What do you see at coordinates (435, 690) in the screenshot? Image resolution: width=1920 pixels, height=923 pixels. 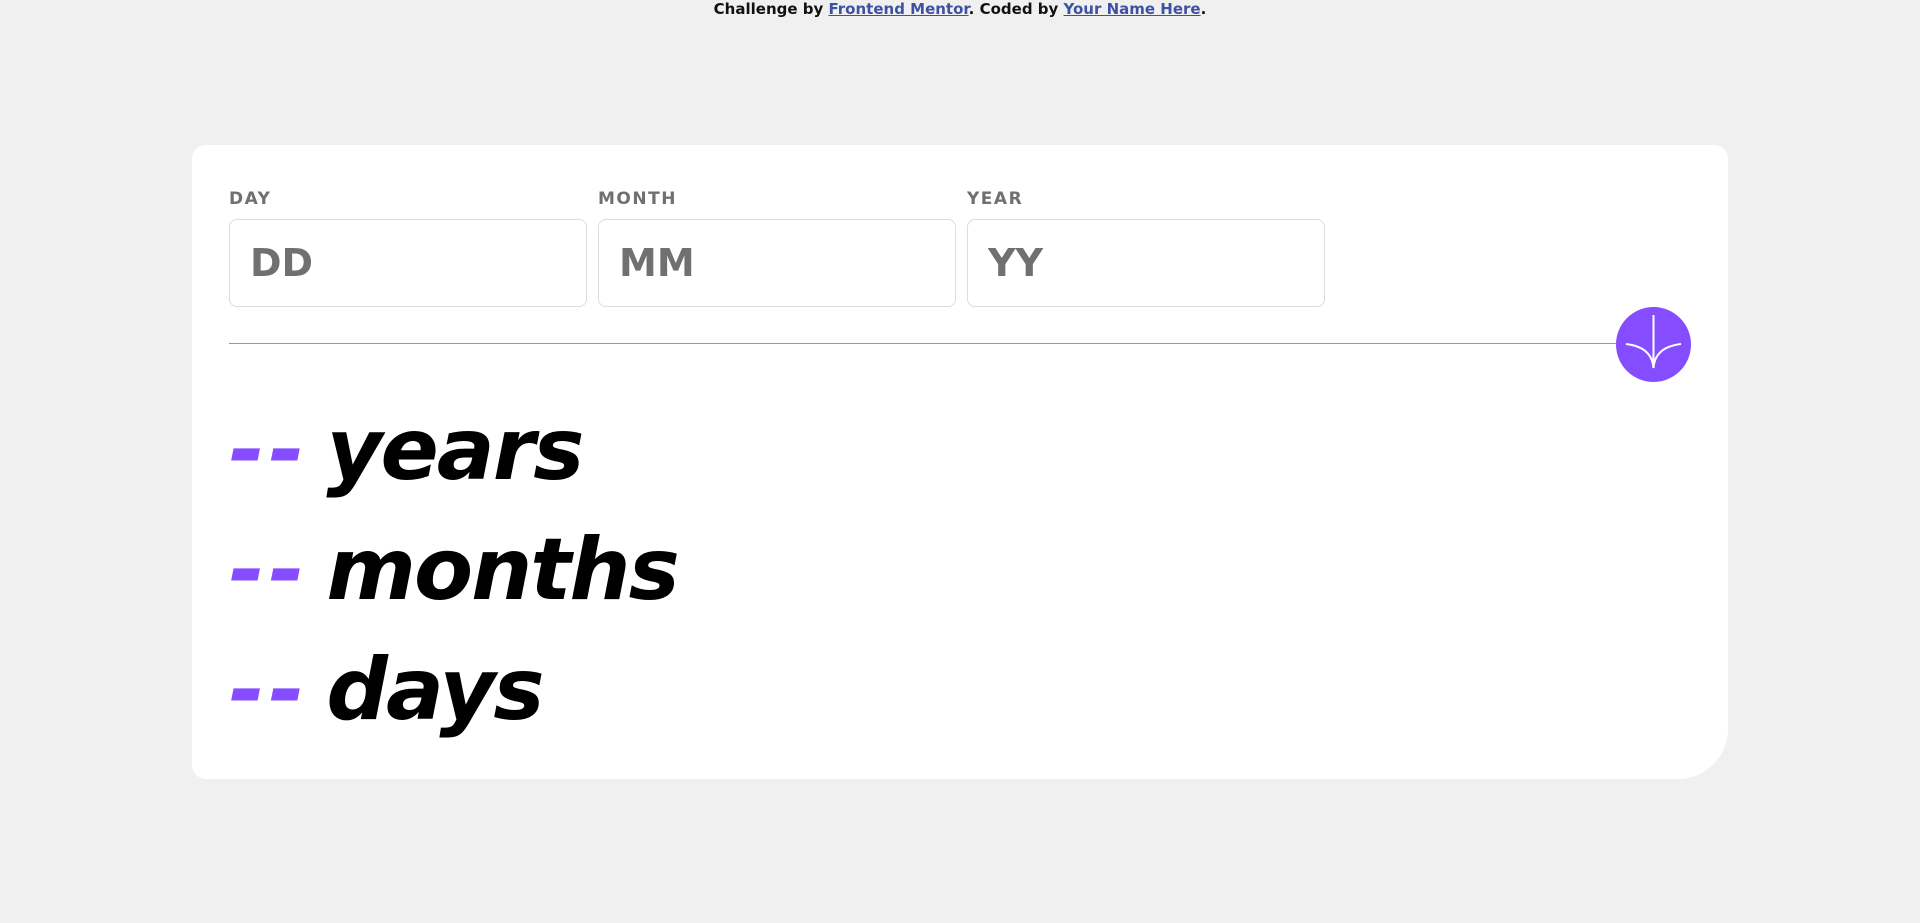 I see `days-unit: days` at bounding box center [435, 690].